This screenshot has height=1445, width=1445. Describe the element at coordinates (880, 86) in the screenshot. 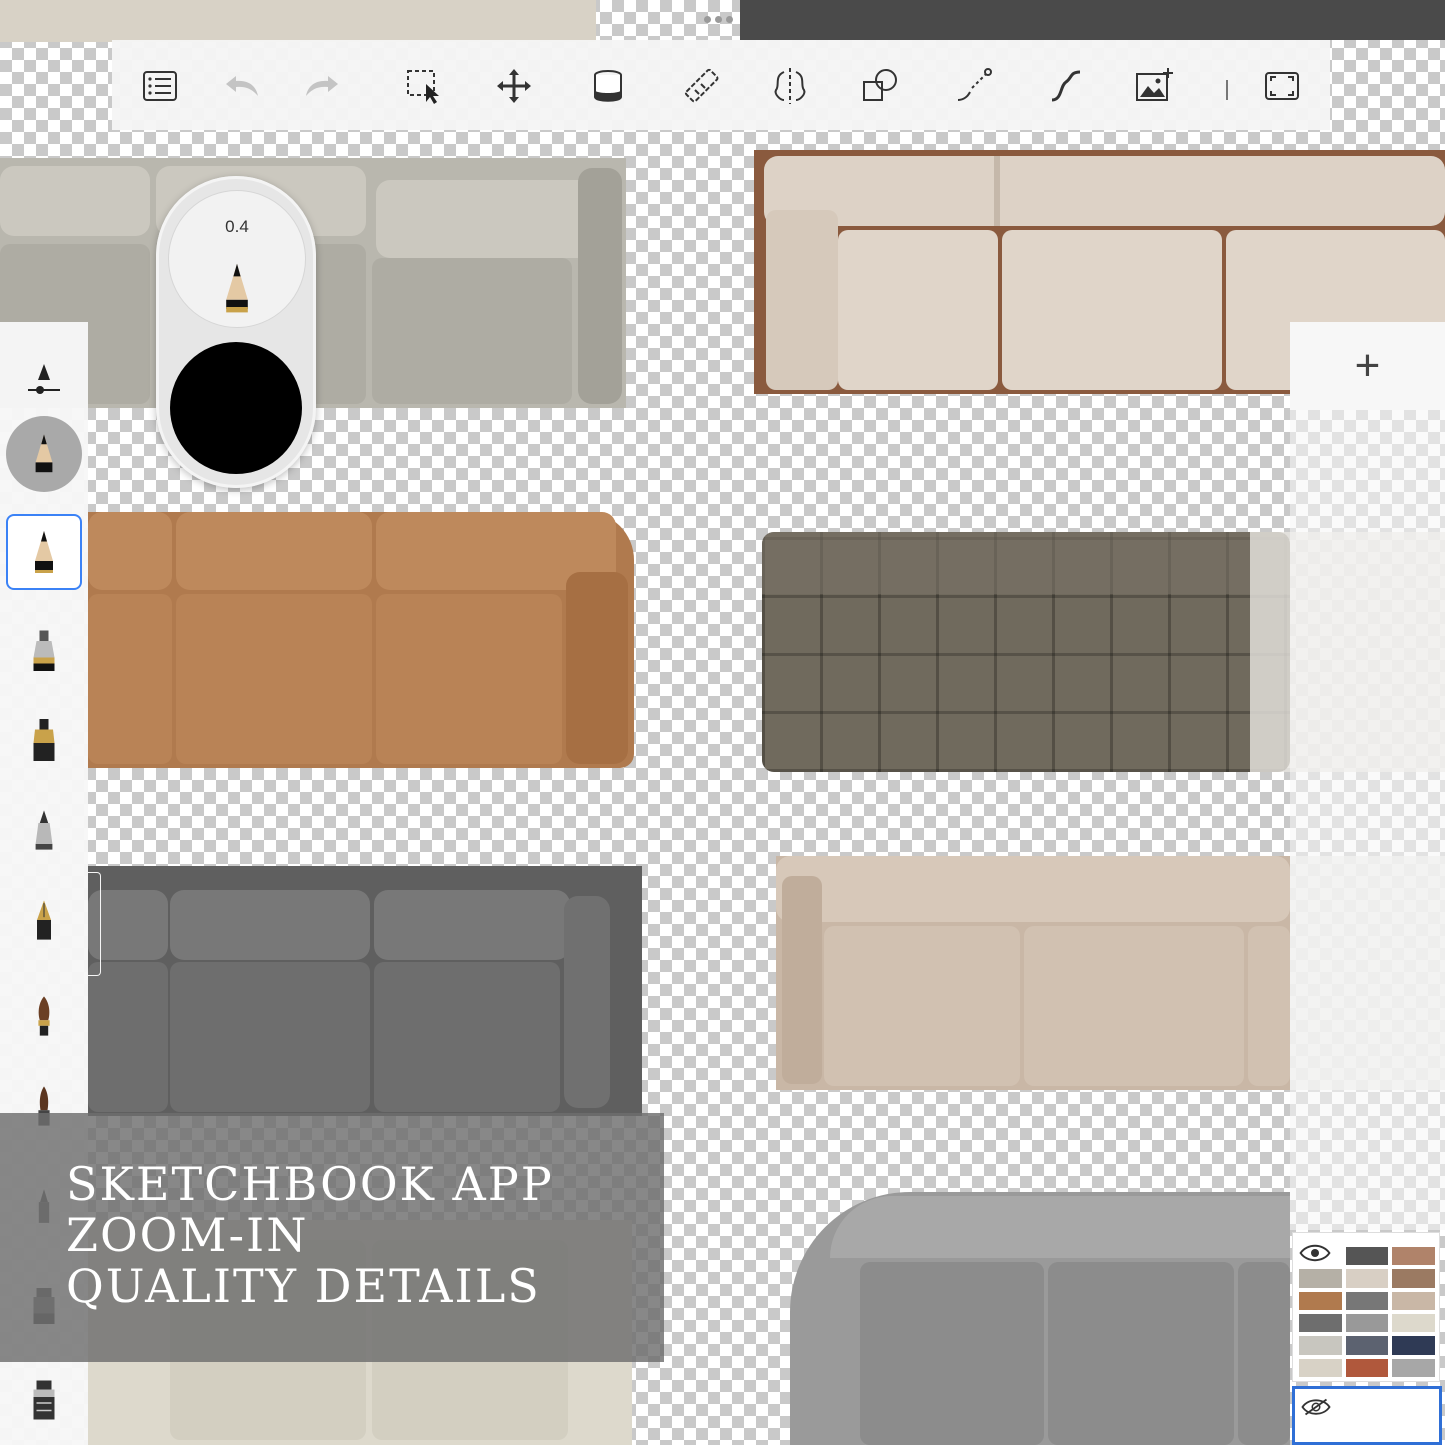

I see `shape-tool-icon` at that location.